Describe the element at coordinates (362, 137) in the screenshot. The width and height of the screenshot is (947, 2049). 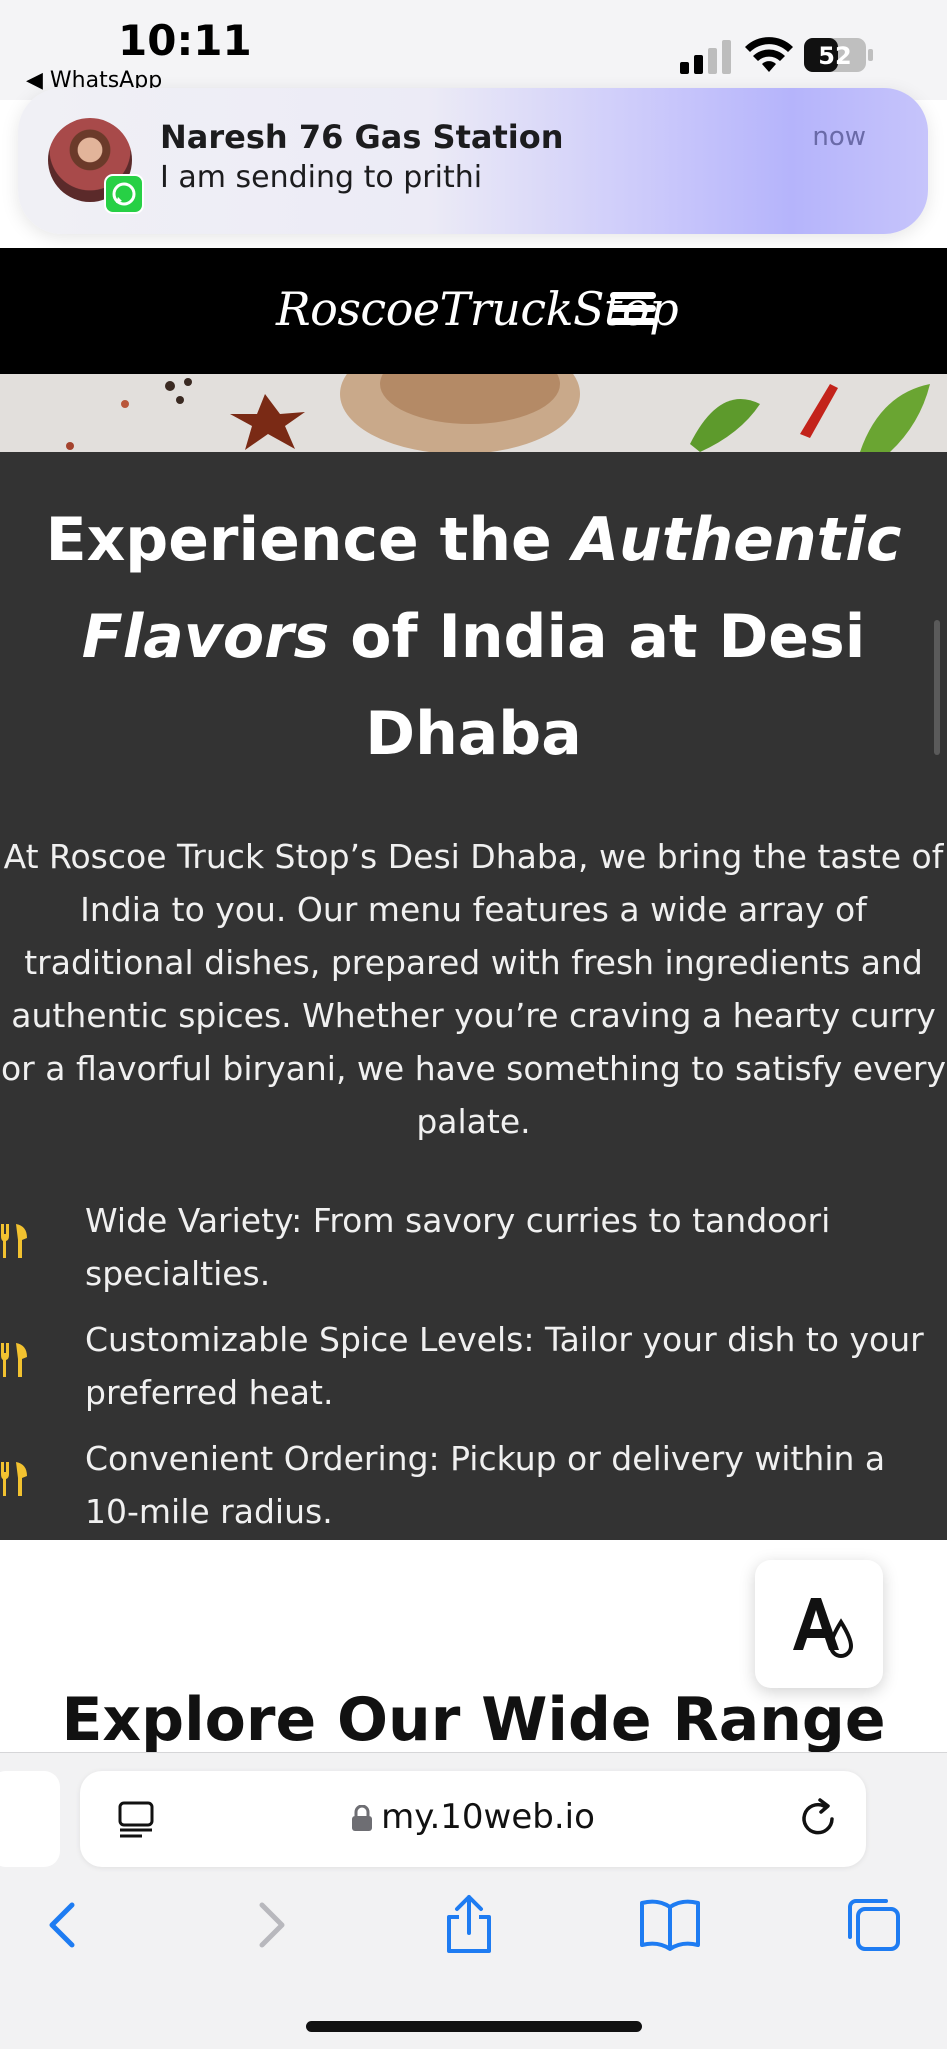
I see `notification-sender: Naresh 76 Gas Station` at that location.